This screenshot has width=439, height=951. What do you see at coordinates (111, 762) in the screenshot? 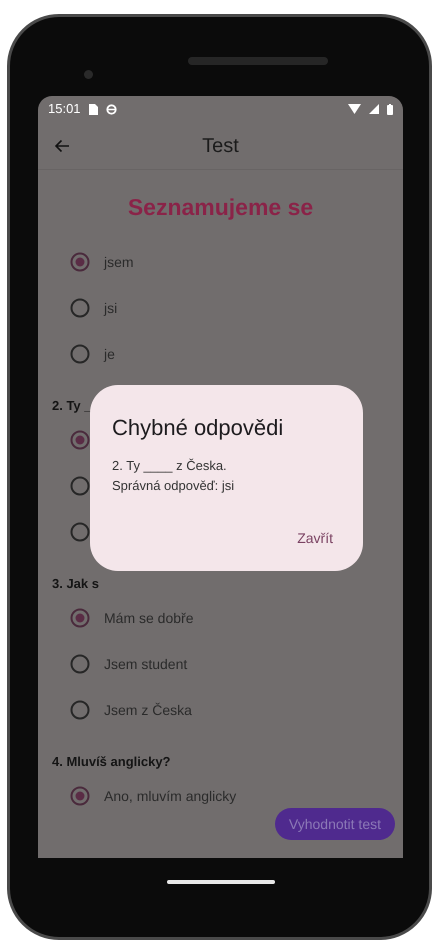
I see `question-title: 4. Mluvíš anglicky?` at bounding box center [111, 762].